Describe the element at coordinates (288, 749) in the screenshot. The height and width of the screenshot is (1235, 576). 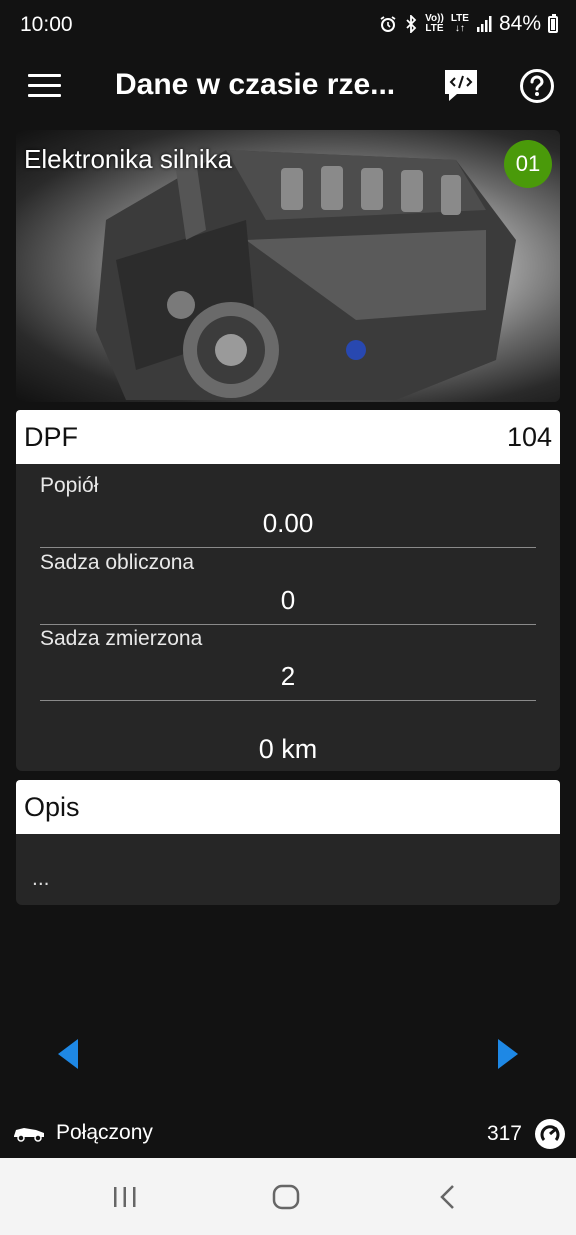
I see `distance-value: 0 km` at that location.